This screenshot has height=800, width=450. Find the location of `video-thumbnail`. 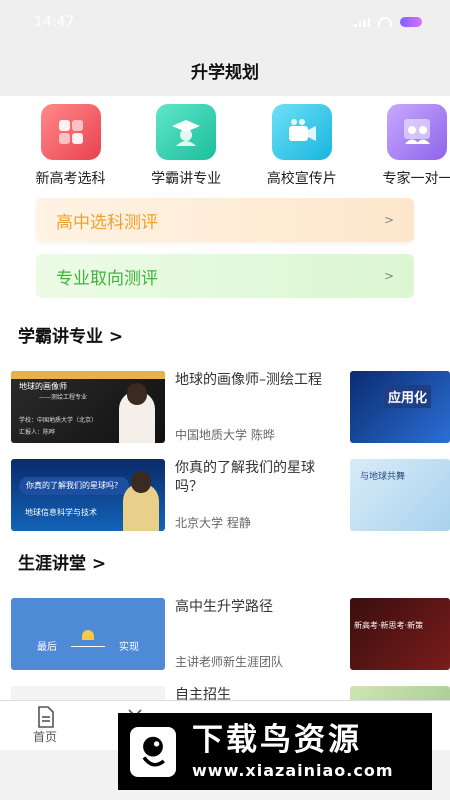

video-thumbnail is located at coordinates (88, 693).